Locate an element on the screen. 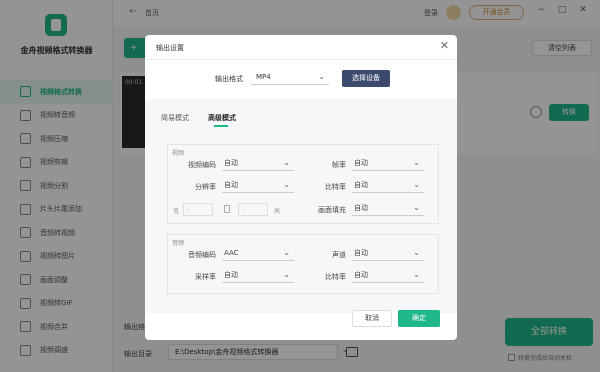 The width and height of the screenshot is (600, 372). tab-underline is located at coordinates (221, 126).